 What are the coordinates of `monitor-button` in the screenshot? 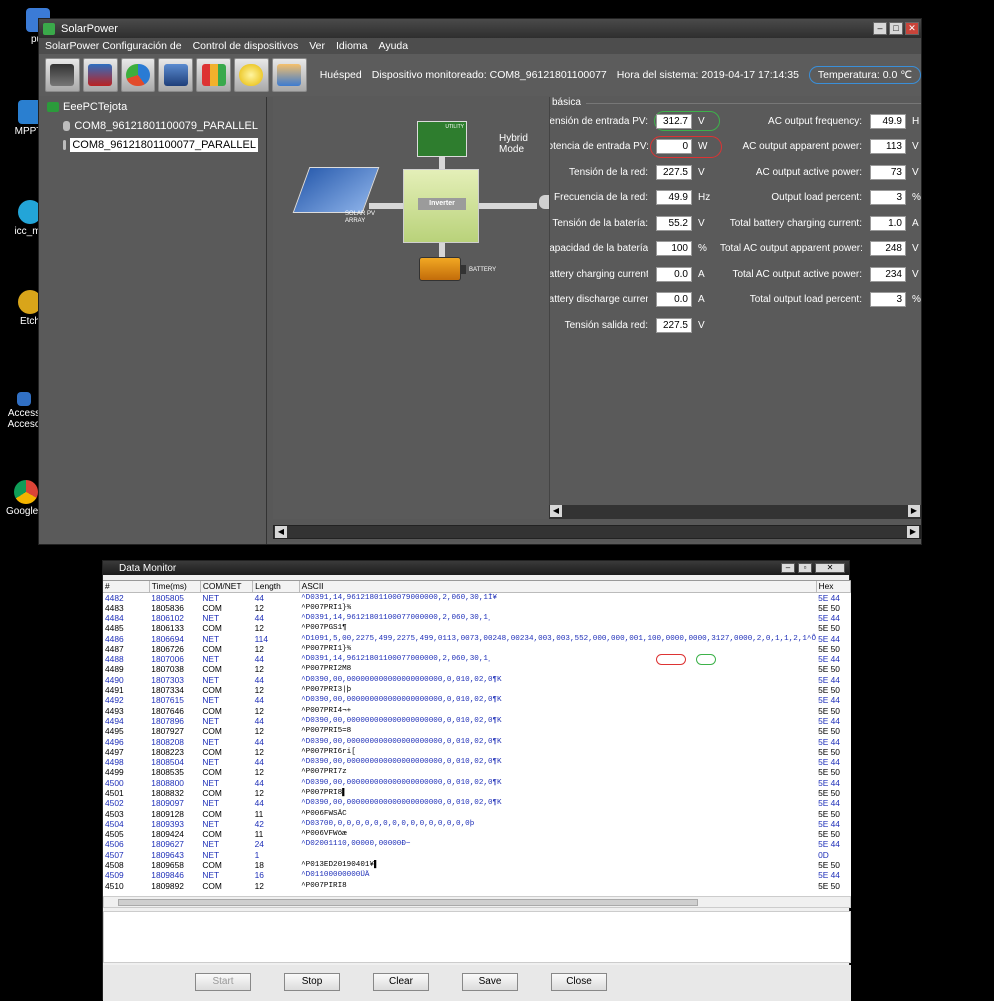 It's located at (62, 75).